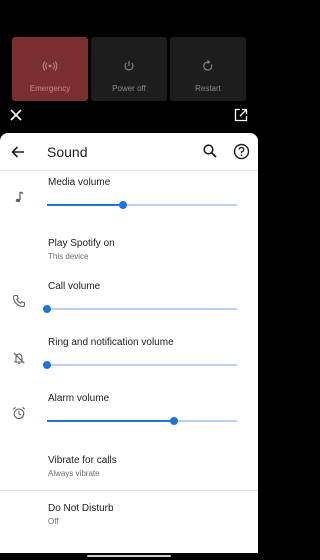 The height and width of the screenshot is (560, 320). I want to click on ring-volume-slider, so click(140, 365).